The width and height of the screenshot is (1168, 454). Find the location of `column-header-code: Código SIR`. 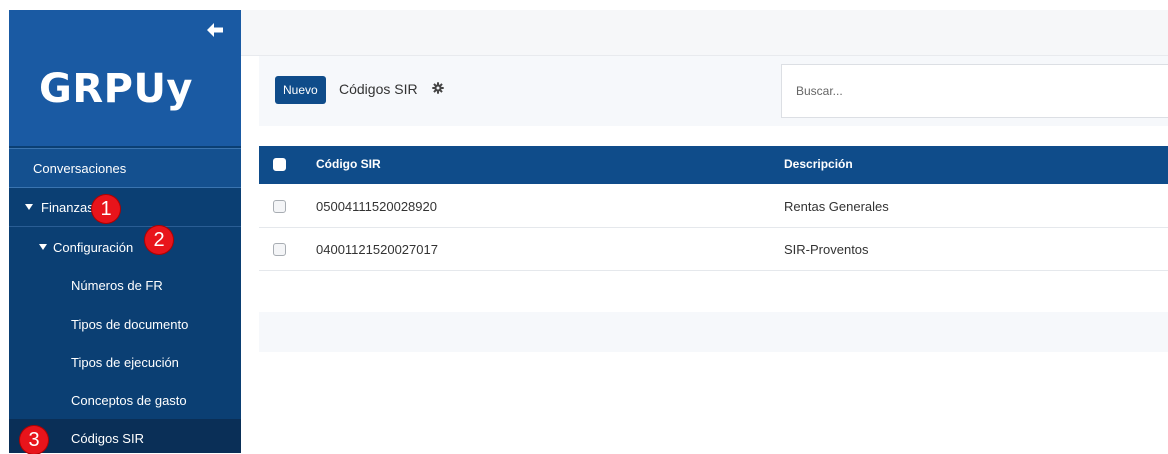

column-header-code: Código SIR is located at coordinates (348, 164).